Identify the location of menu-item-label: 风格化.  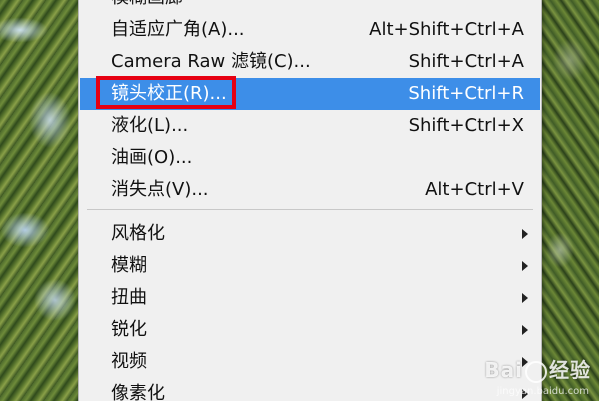
(138, 233).